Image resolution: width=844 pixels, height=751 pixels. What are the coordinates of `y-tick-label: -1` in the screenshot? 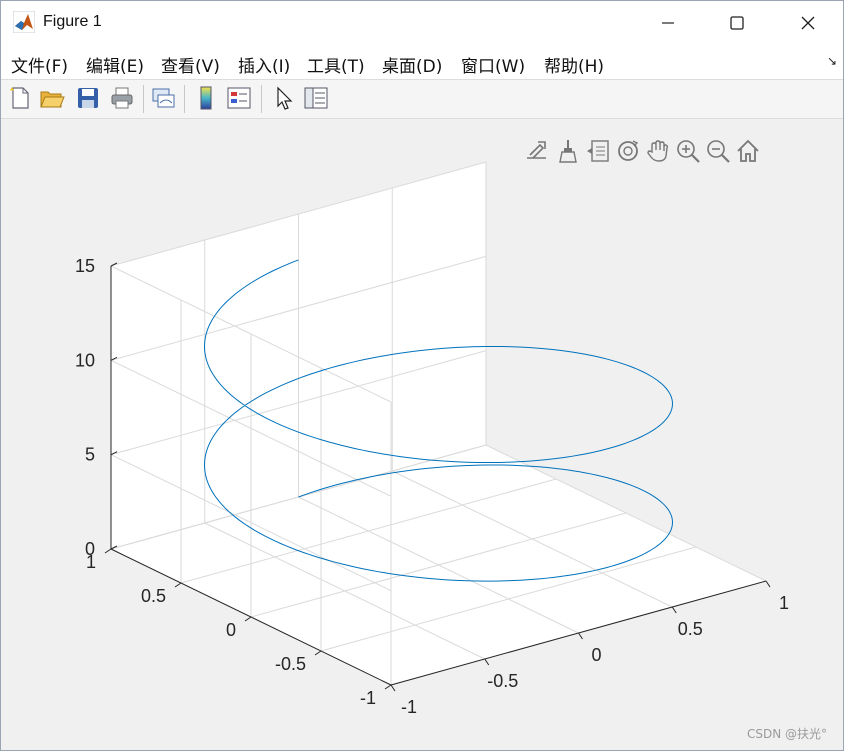 It's located at (368, 698).